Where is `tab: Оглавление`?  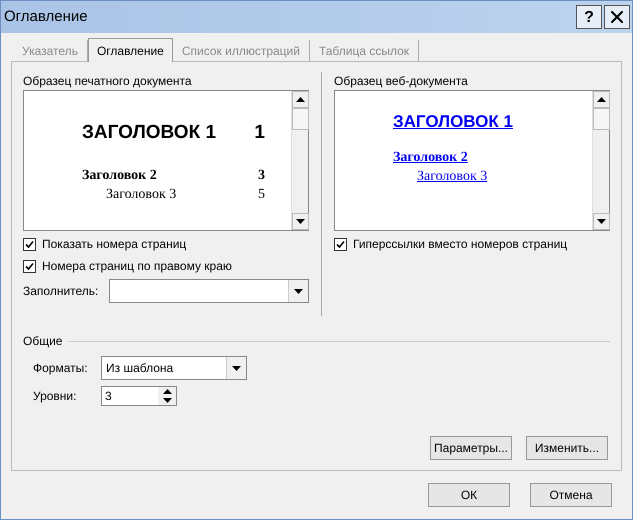 tab: Оглавление is located at coordinates (130, 50).